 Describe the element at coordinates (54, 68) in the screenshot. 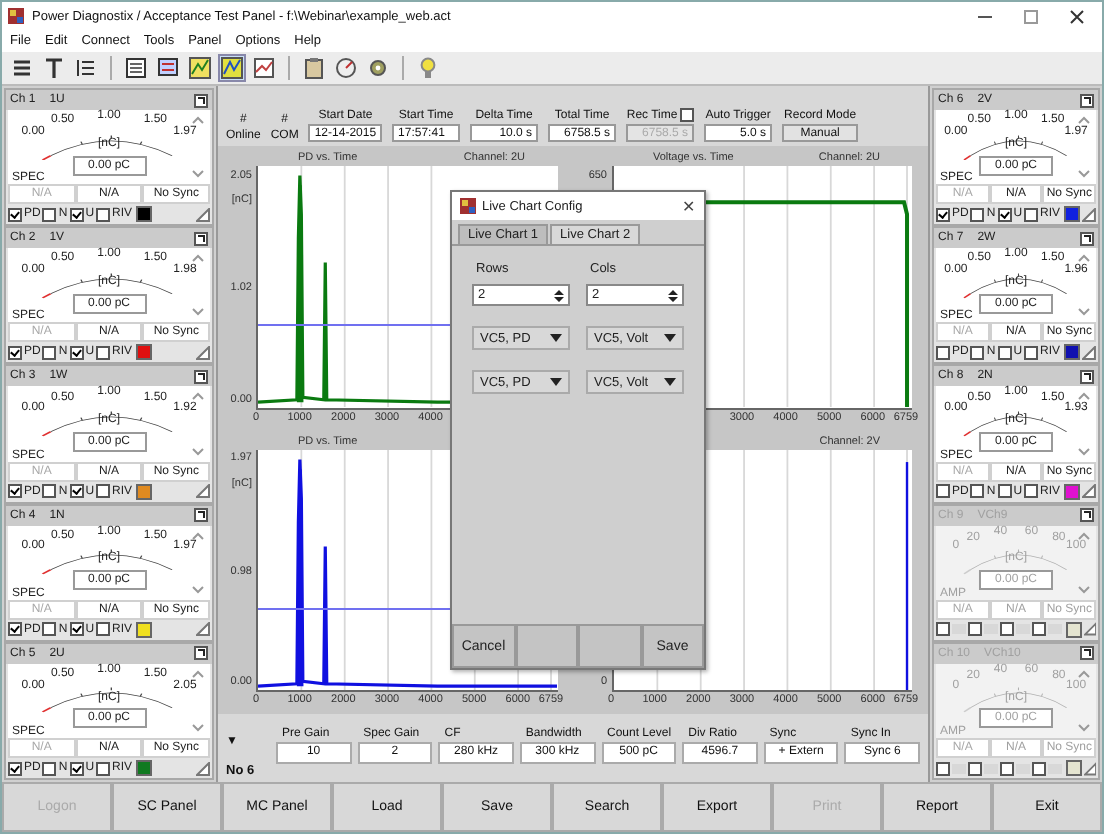

I see `text-icon` at that location.